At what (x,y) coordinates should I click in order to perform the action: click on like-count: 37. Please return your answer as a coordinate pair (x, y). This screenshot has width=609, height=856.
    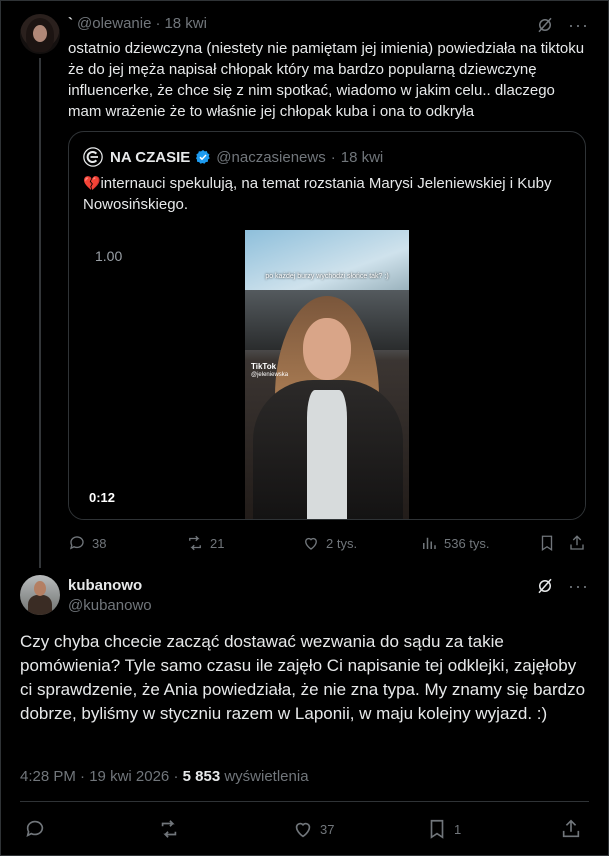
    Looking at the image, I should click on (327, 829).